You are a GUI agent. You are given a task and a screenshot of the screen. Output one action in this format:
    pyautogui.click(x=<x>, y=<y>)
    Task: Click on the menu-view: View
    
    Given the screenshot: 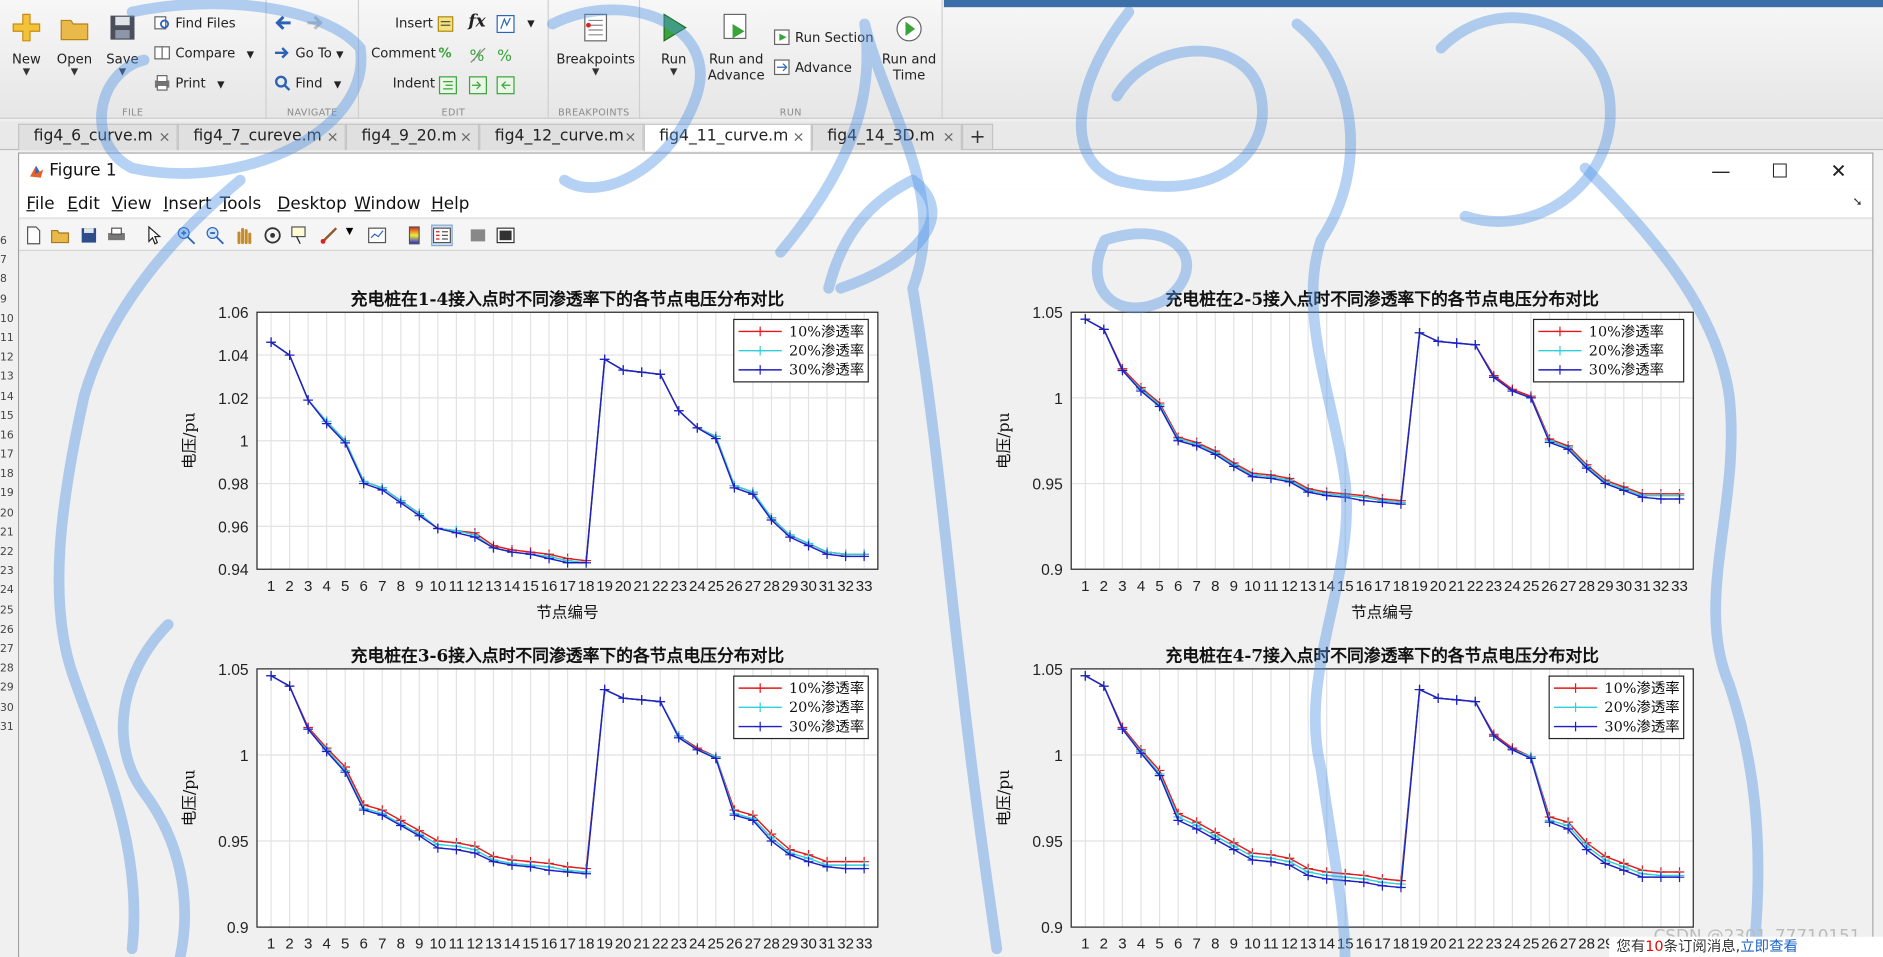 What is the action you would take?
    pyautogui.click(x=132, y=204)
    